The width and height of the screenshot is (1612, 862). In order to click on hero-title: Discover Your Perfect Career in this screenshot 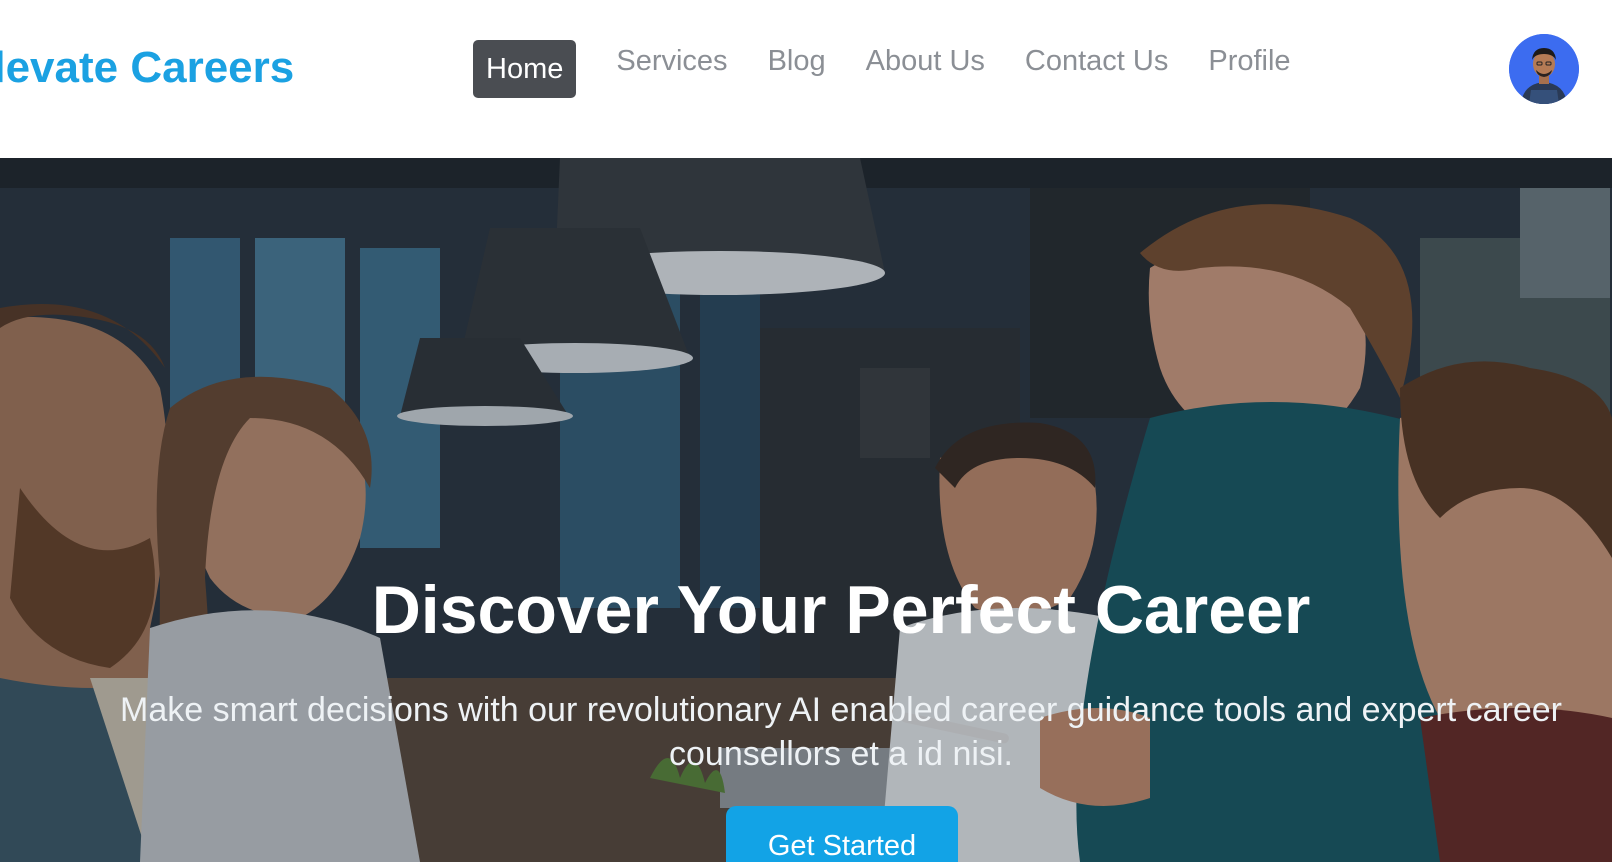, I will do `click(841, 609)`.